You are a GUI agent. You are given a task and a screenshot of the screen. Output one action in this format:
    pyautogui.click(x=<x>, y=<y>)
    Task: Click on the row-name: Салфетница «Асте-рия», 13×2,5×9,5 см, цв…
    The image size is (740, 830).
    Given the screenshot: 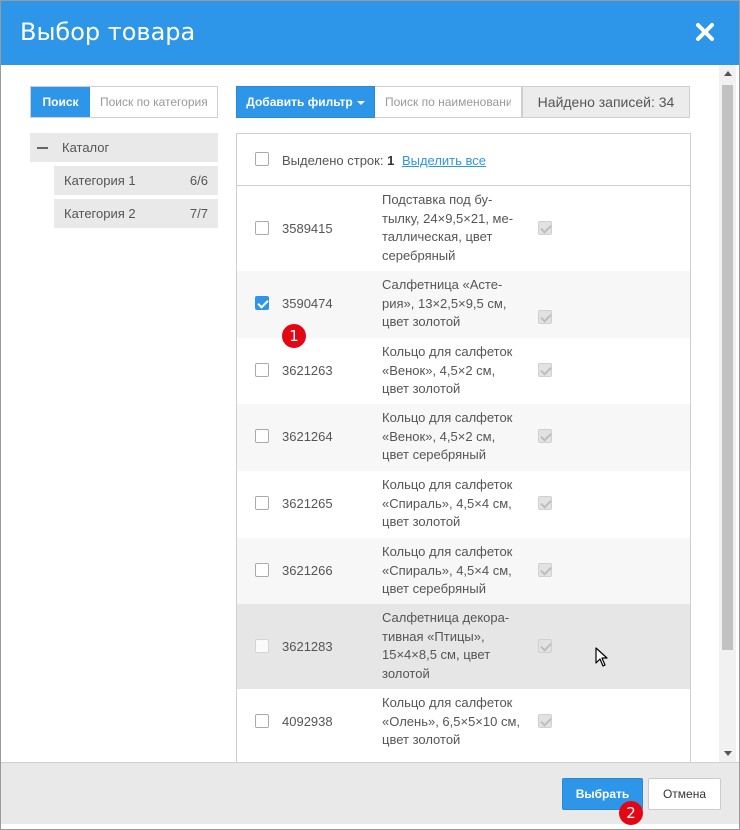 What is the action you would take?
    pyautogui.click(x=444, y=303)
    